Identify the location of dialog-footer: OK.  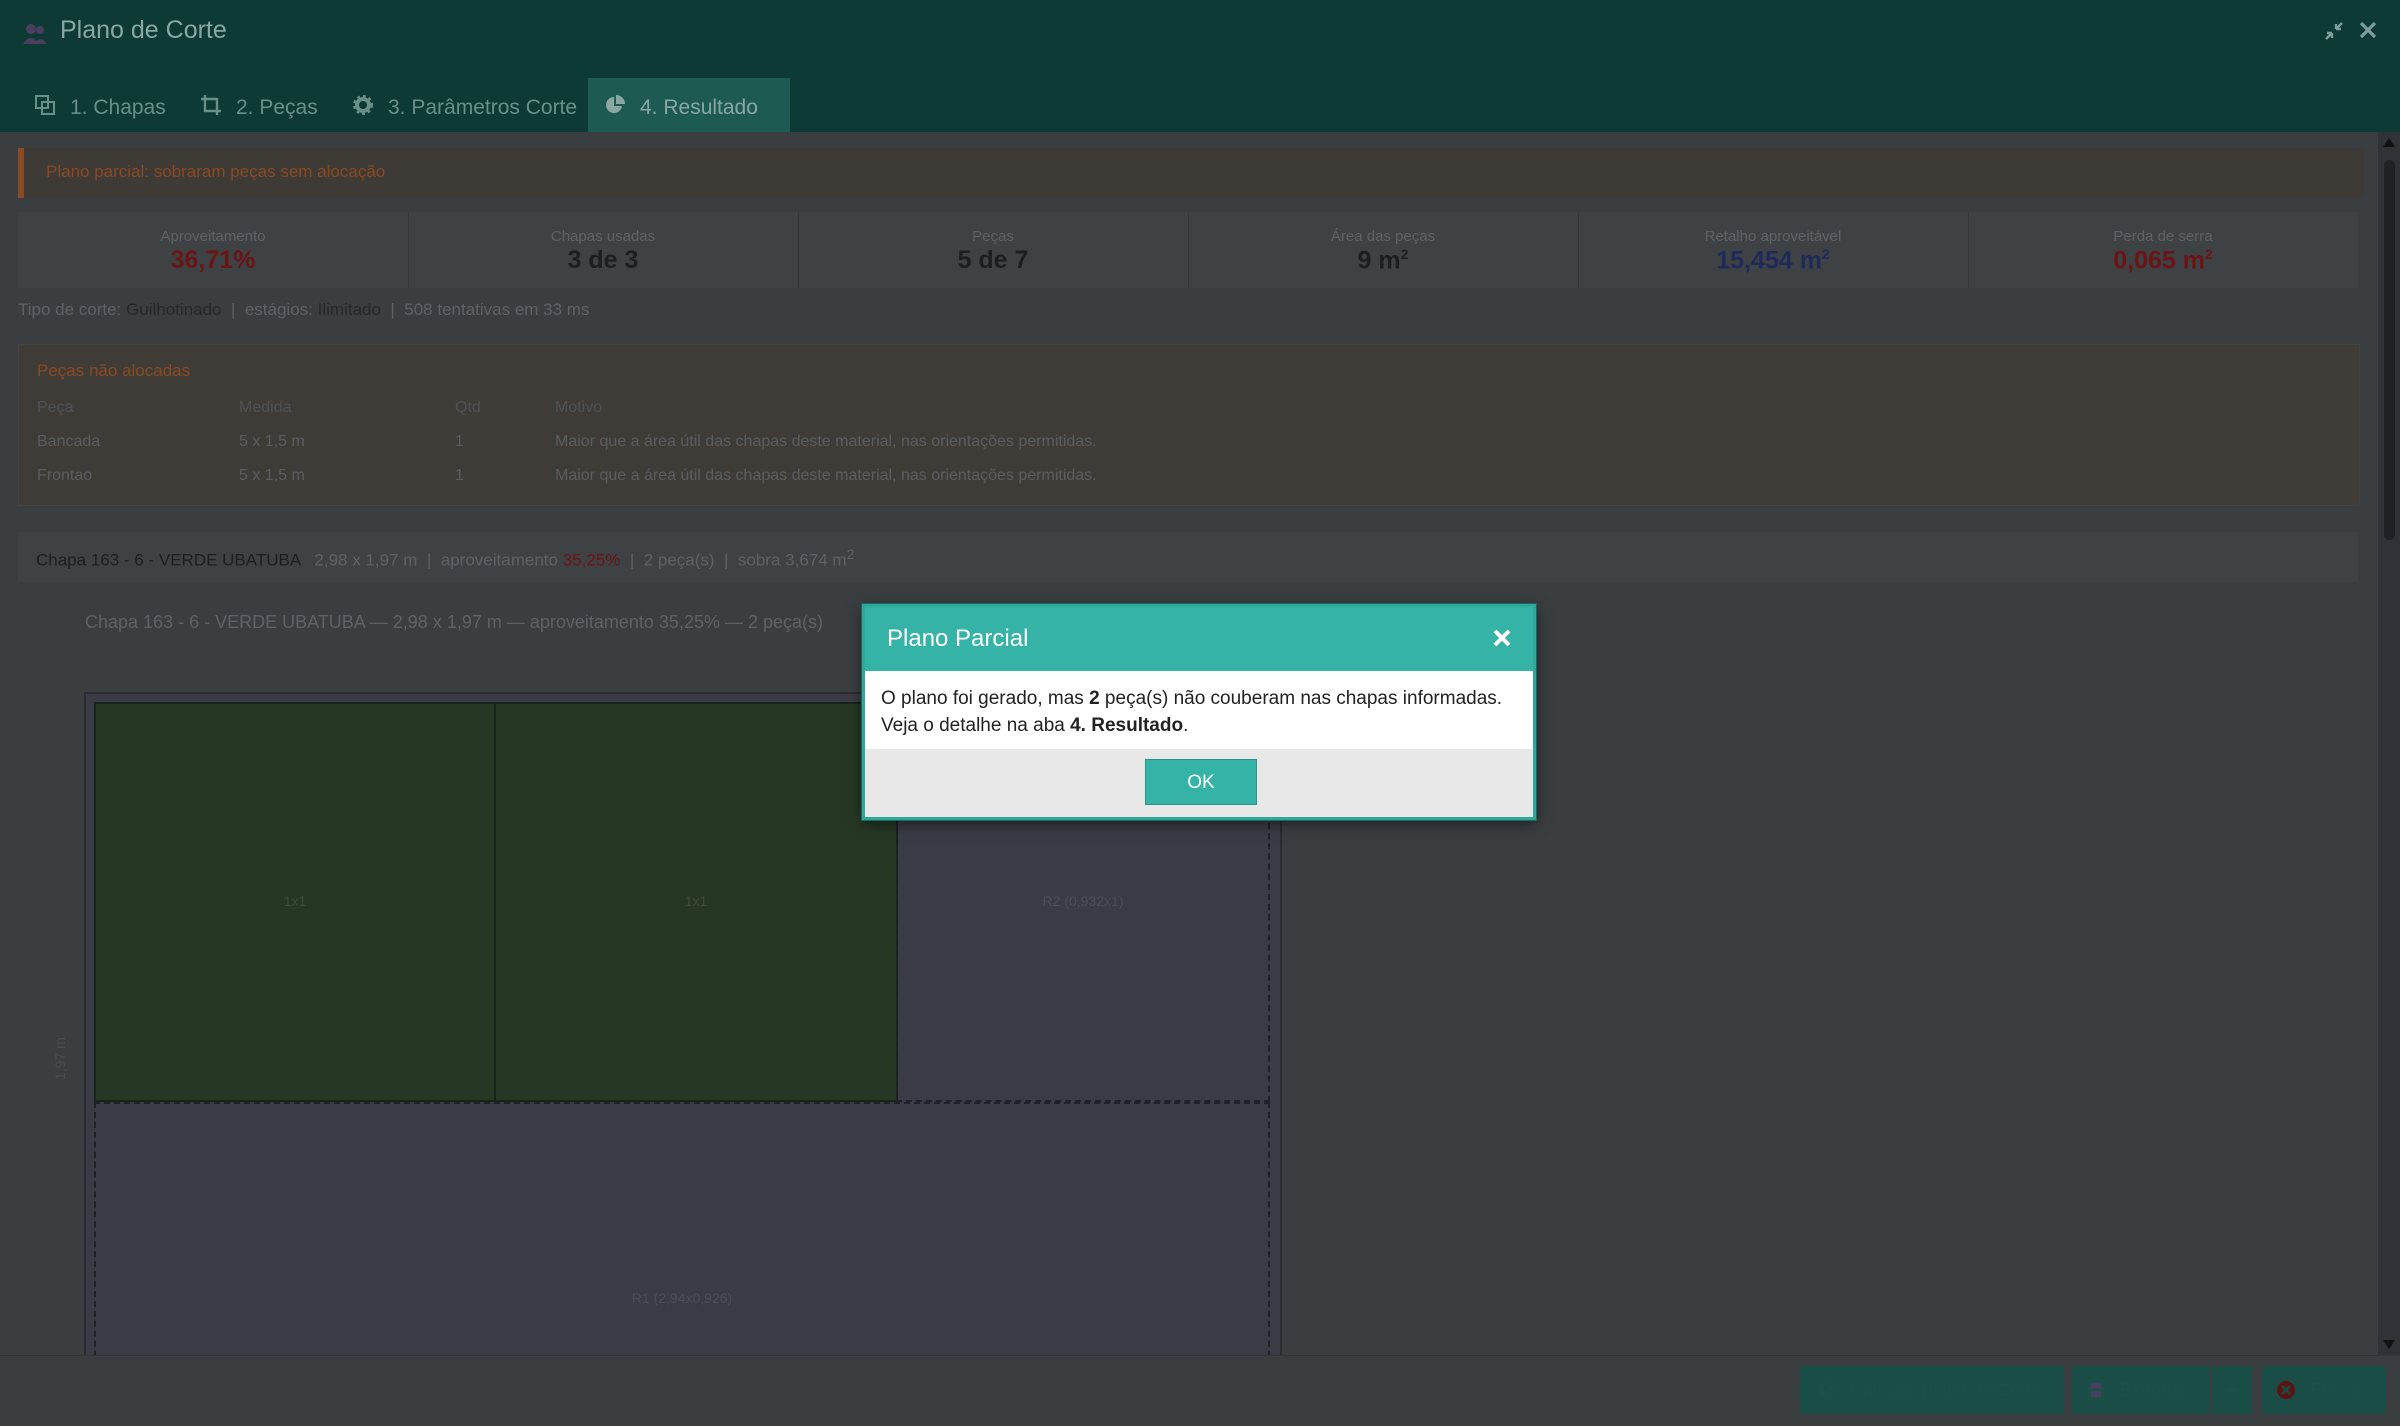
(1199, 783).